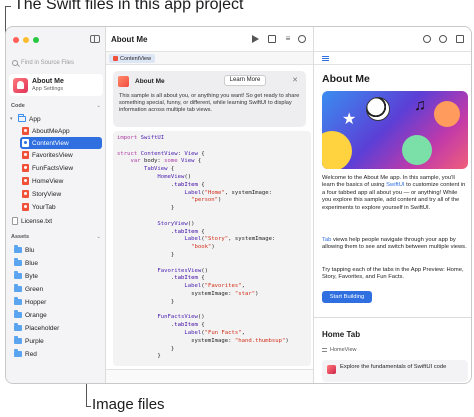 This screenshot has height=417, width=474. I want to click on leader-line, so click(8, 6).